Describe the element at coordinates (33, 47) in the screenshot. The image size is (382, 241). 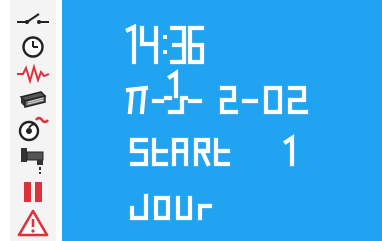
I see `clock-icon` at that location.